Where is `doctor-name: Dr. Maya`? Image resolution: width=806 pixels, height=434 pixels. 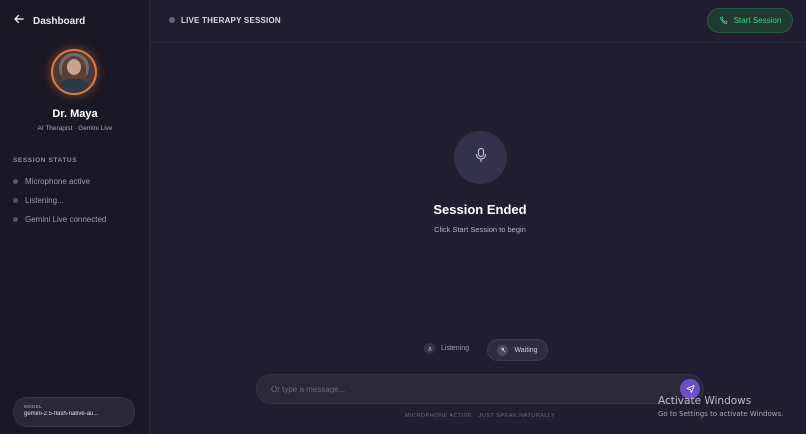
doctor-name: Dr. Maya is located at coordinates (75, 114).